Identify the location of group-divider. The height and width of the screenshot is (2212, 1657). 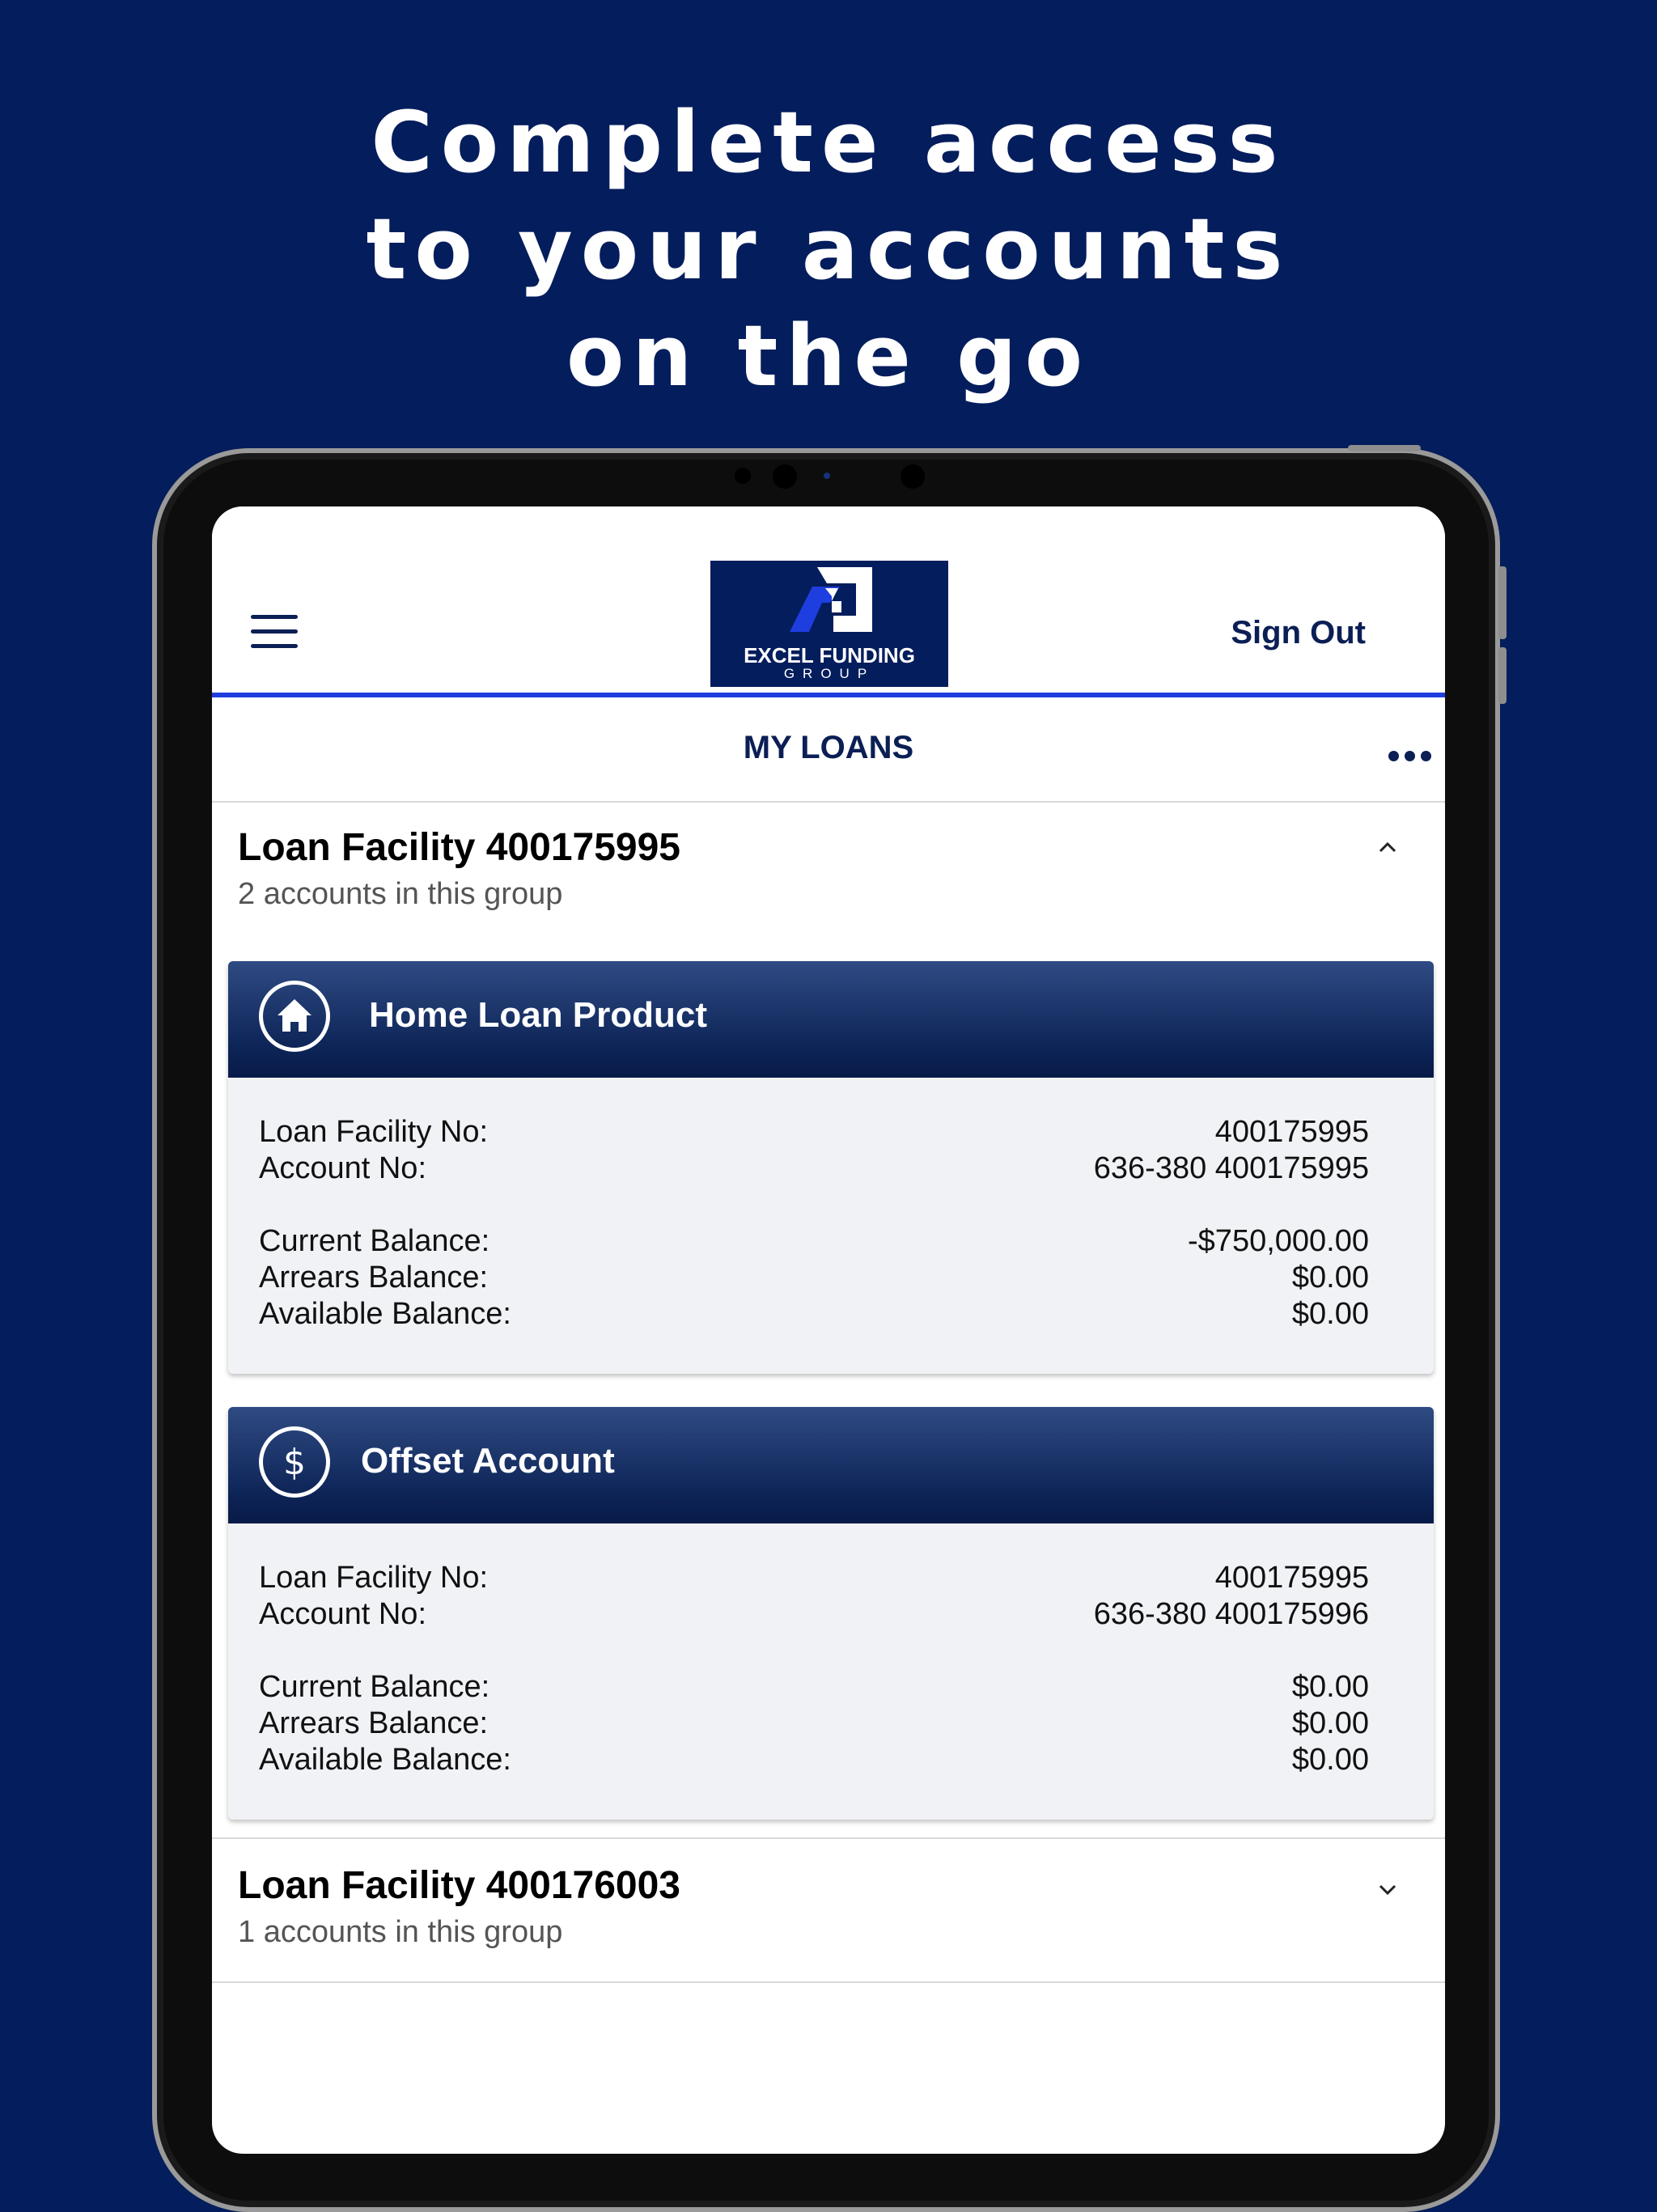
(828, 1982).